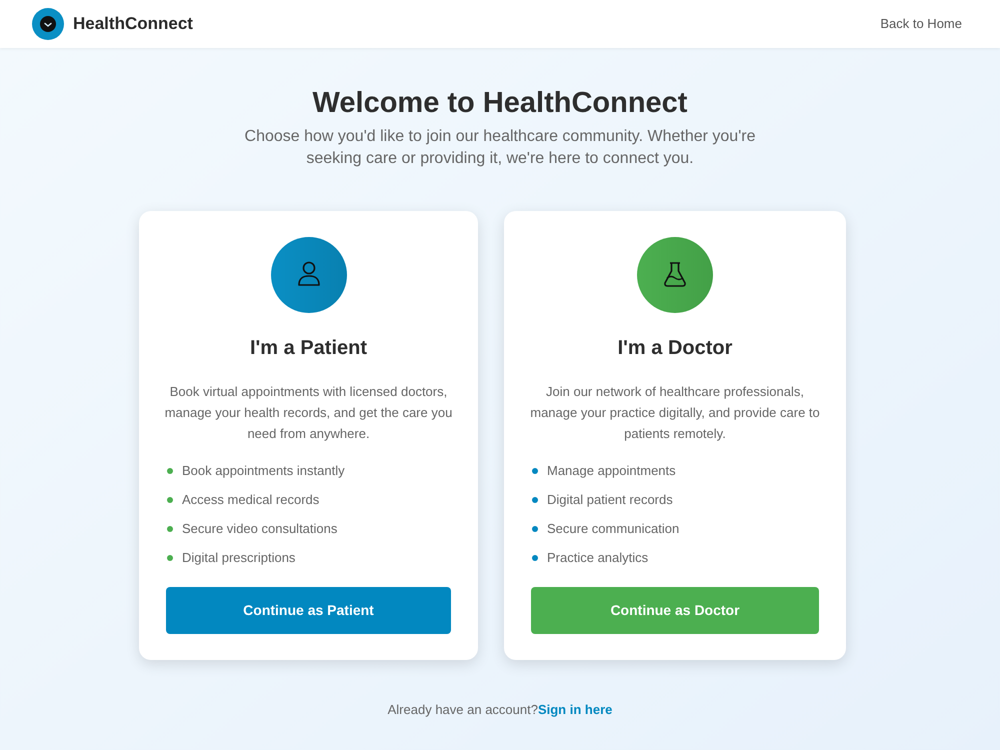 Image resolution: width=1000 pixels, height=750 pixels. Describe the element at coordinates (675, 348) in the screenshot. I see `card-title: I'm a Doctor` at that location.